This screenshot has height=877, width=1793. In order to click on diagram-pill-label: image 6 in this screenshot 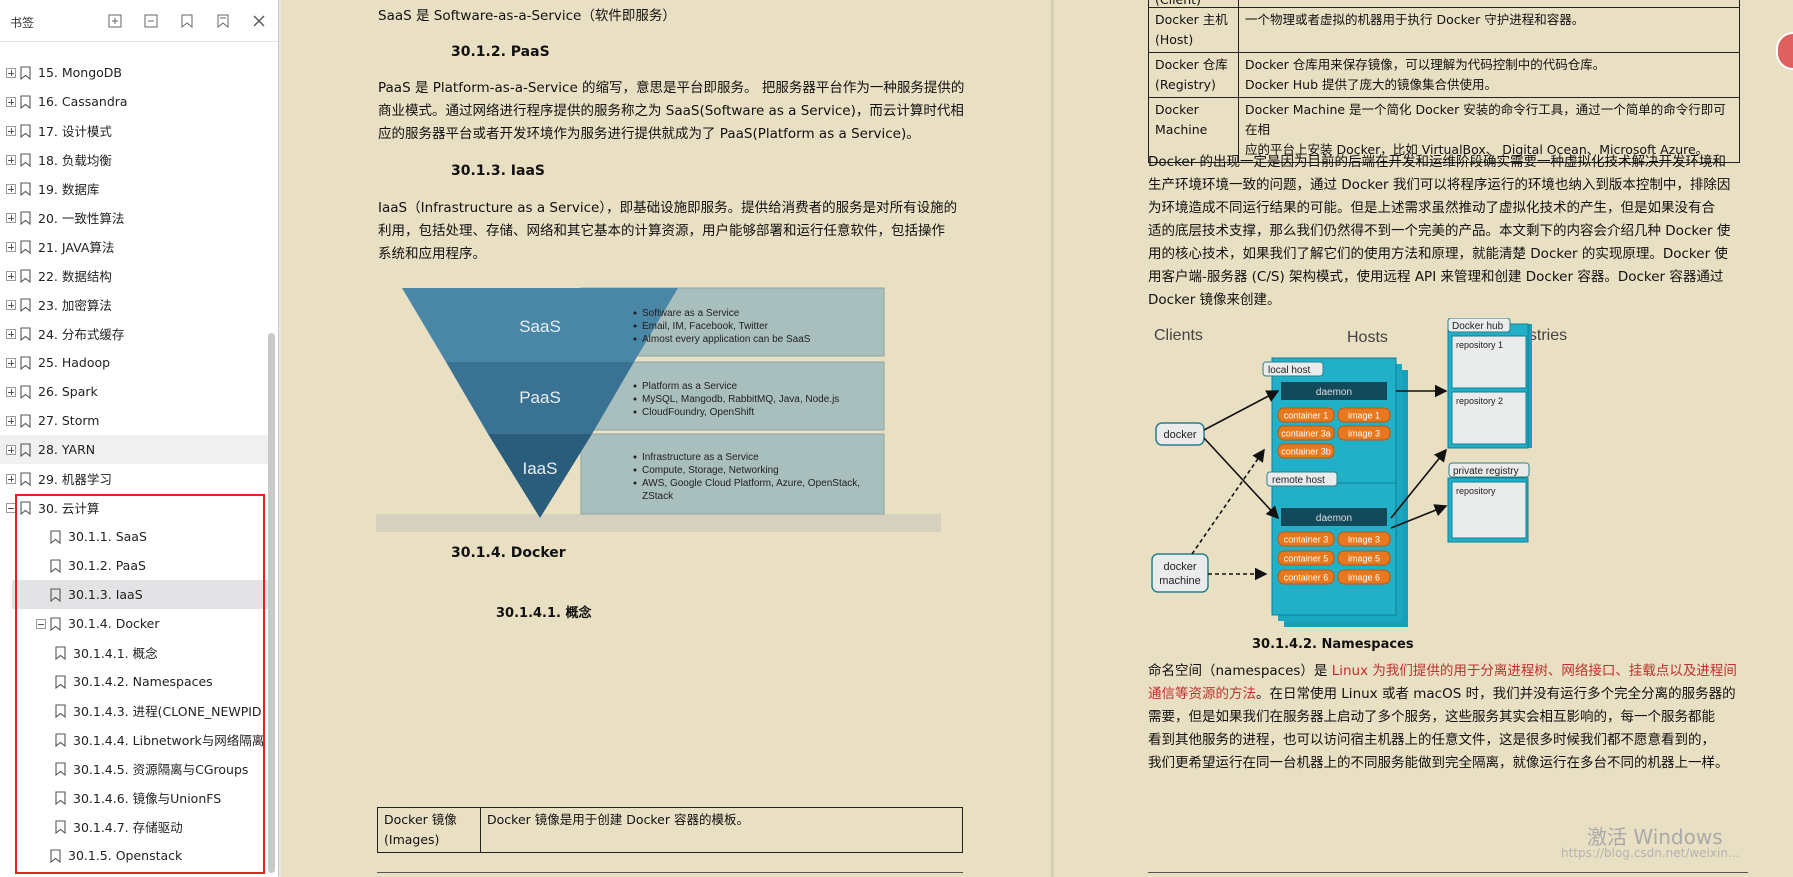, I will do `click(1364, 578)`.